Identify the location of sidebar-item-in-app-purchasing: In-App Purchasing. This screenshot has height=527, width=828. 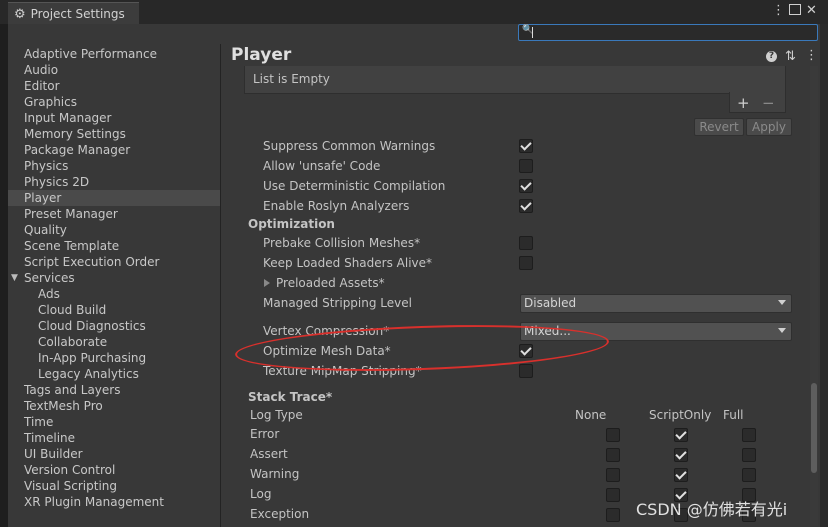
(114, 358).